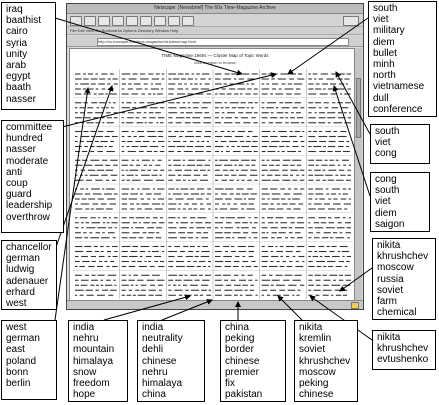  I want to click on keyword-nikita-farm-2: moscow, so click(395, 268).